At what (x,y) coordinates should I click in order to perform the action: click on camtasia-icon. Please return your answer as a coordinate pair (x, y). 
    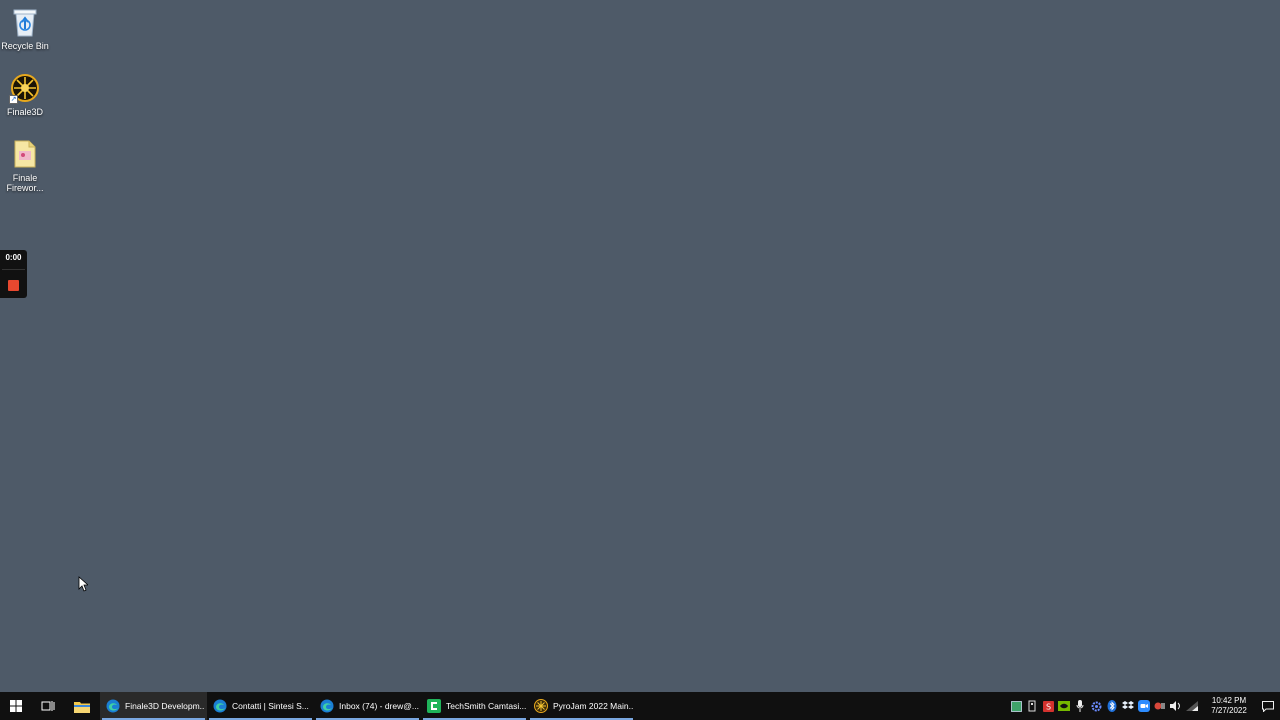
    Looking at the image, I should click on (434, 706).